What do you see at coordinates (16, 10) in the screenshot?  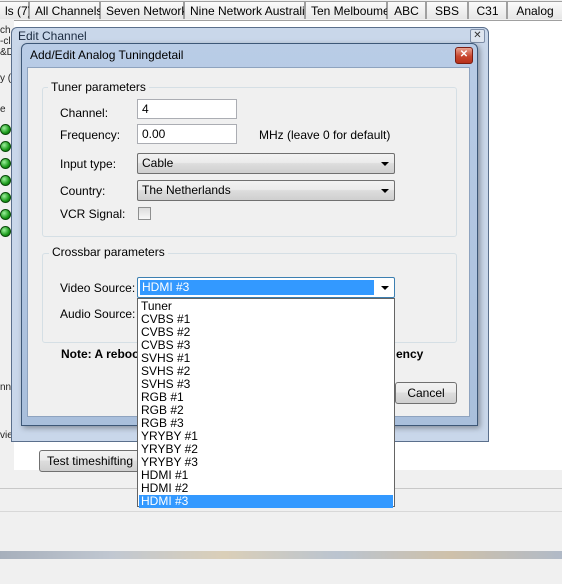 I see `tab-channels: ls (7)` at bounding box center [16, 10].